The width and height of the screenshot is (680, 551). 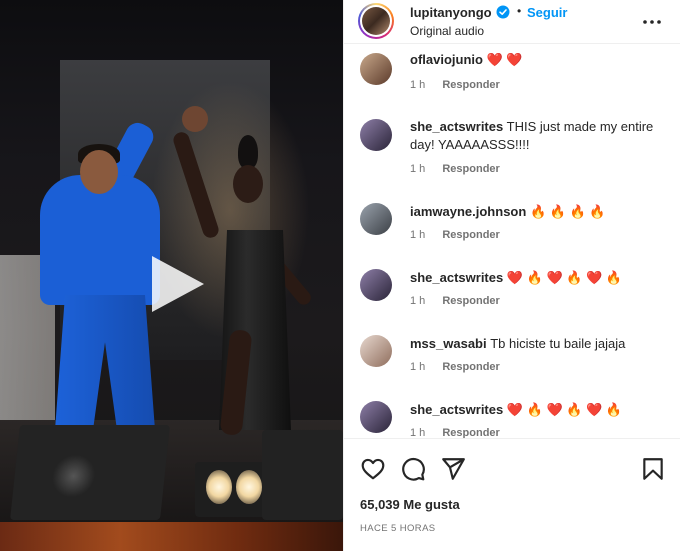 What do you see at coordinates (195, 119) in the screenshot?
I see `joined-hands` at bounding box center [195, 119].